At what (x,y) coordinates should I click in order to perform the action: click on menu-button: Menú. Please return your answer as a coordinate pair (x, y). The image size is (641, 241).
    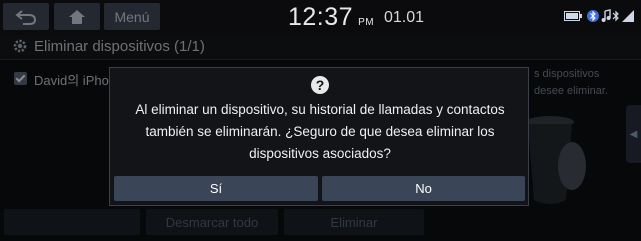
    Looking at the image, I should click on (132, 16).